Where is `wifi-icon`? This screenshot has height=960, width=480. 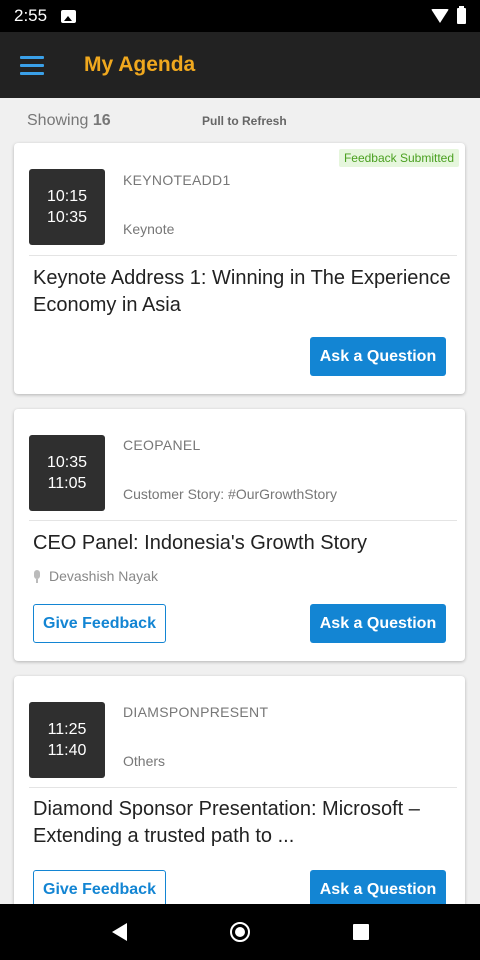 wifi-icon is located at coordinates (440, 16).